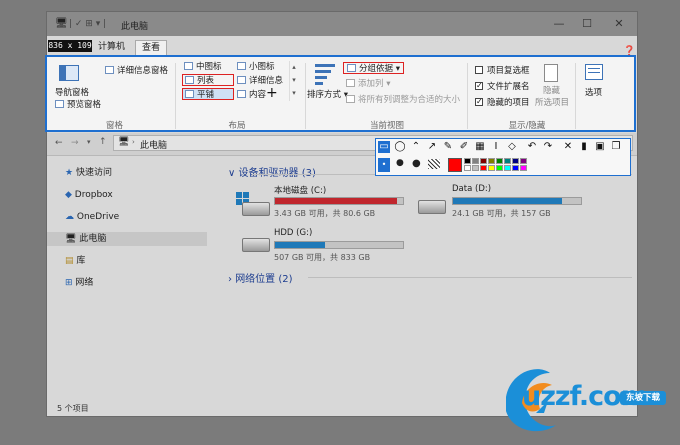 This screenshot has width=680, height=445. I want to click on text-tool-icon: I, so click(496, 147).